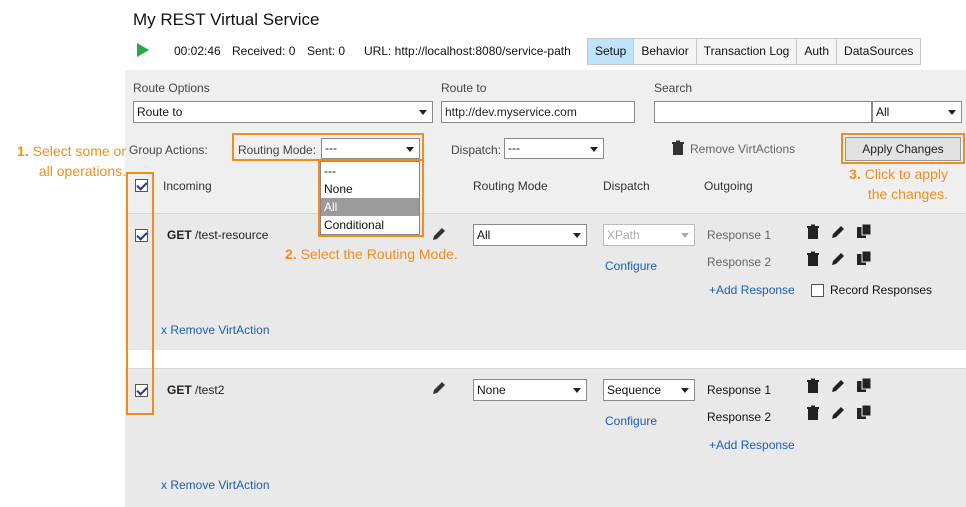 This screenshot has width=966, height=507. Describe the element at coordinates (187, 186) in the screenshot. I see `col-incoming: Incoming` at that location.